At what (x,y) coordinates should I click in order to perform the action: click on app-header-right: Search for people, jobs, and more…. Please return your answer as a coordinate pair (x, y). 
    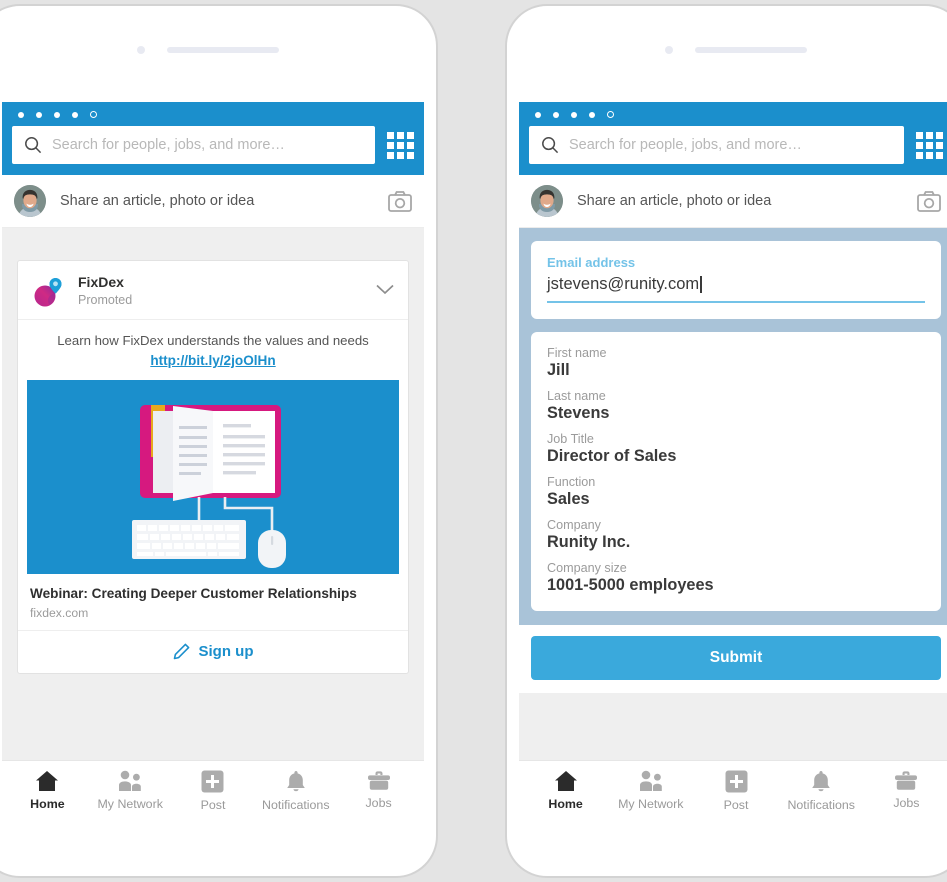
    Looking at the image, I should click on (733, 138).